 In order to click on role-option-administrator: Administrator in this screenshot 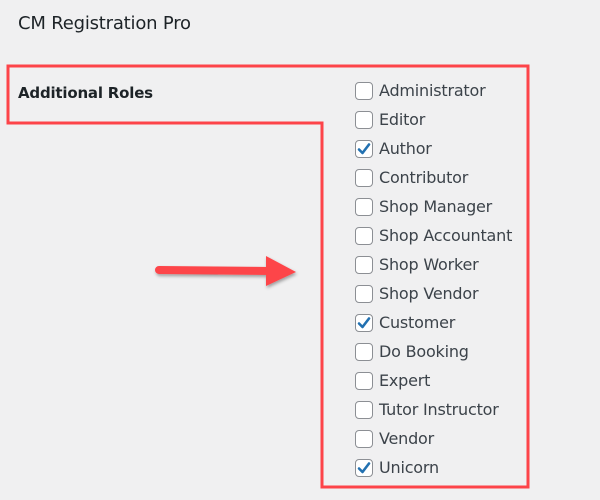, I will do `click(433, 90)`.